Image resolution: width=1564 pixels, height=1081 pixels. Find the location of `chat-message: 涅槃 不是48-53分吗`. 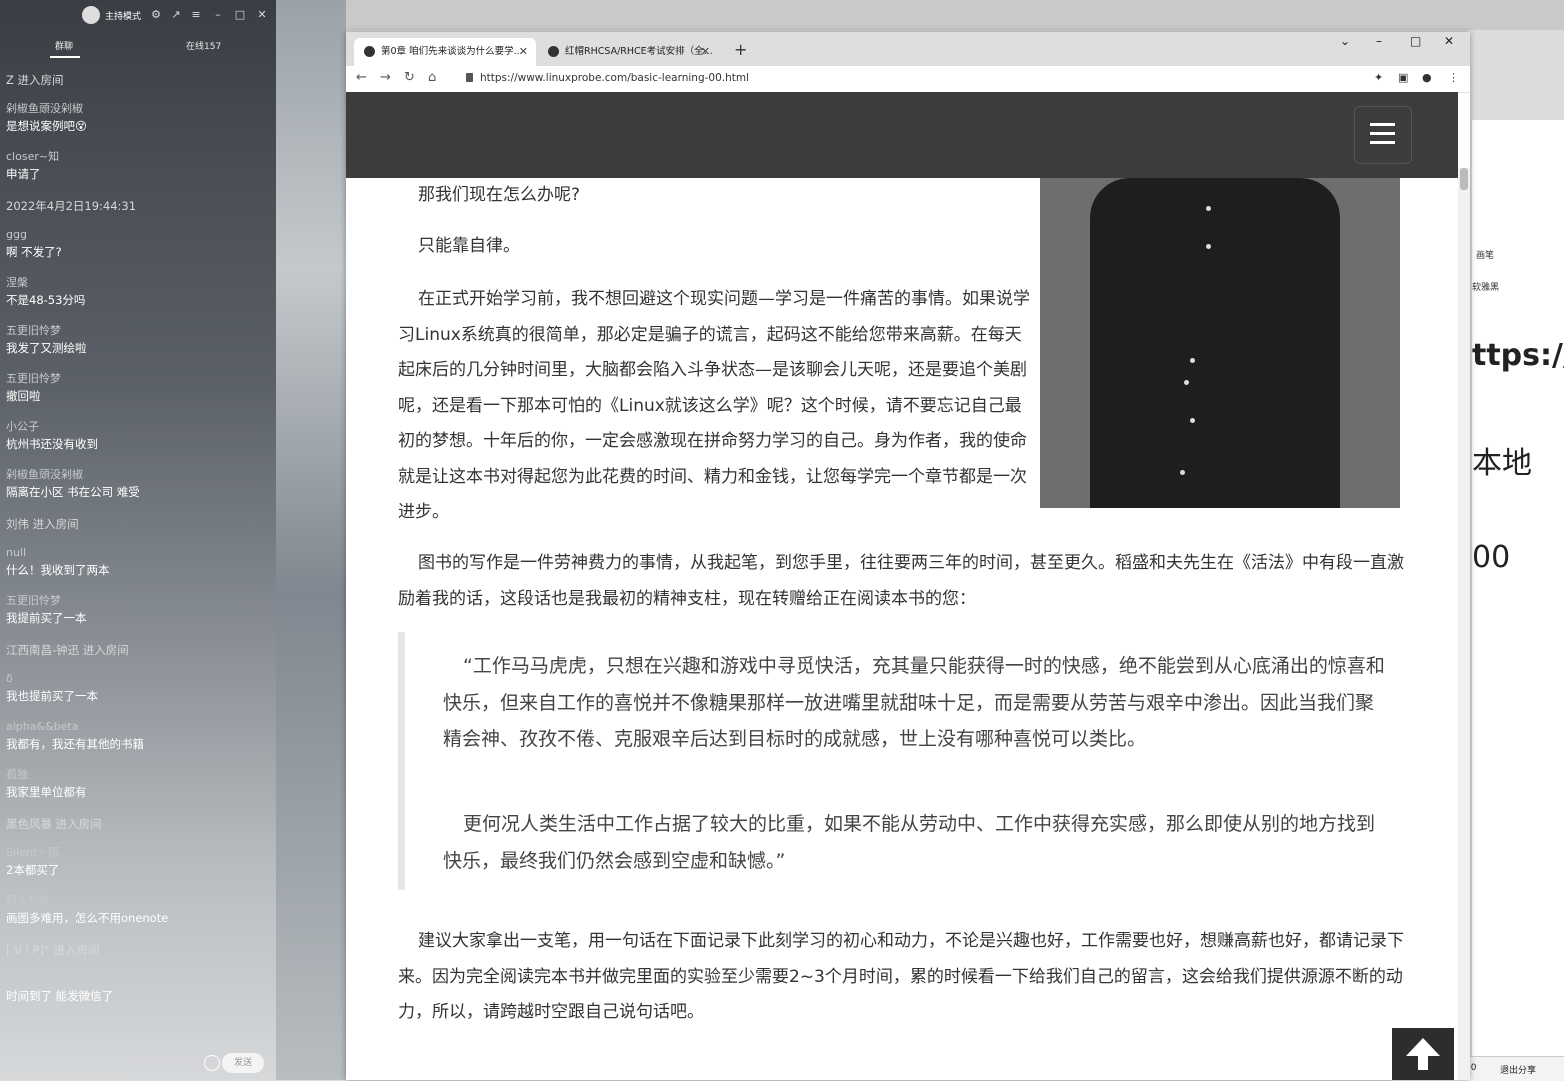

chat-message: 涅槃 不是48-53分吗 is located at coordinates (138, 292).